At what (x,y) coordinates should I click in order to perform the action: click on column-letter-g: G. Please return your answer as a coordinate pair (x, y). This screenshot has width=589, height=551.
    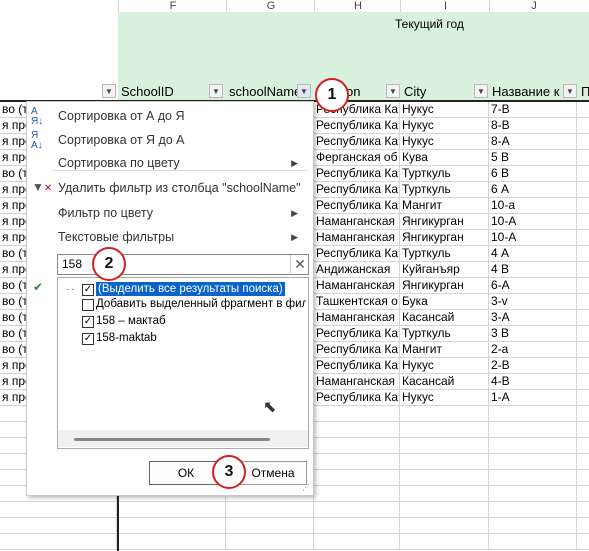
    Looking at the image, I should click on (270, 6).